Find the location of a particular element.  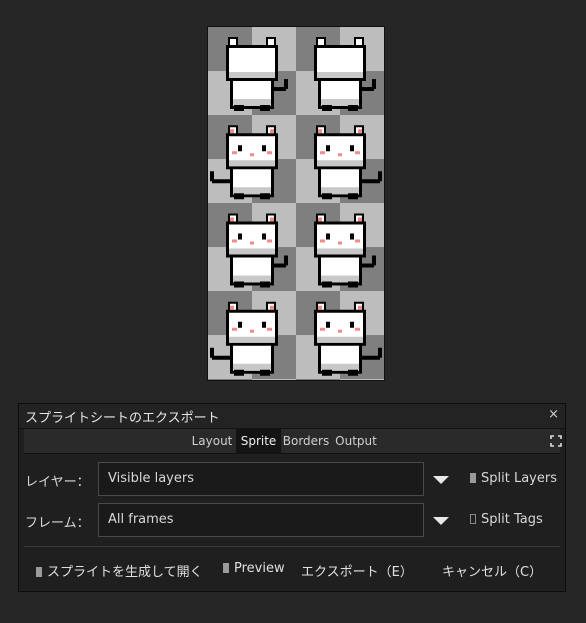

generate-and-open-label: スプライトを生成して開く is located at coordinates (125, 572).